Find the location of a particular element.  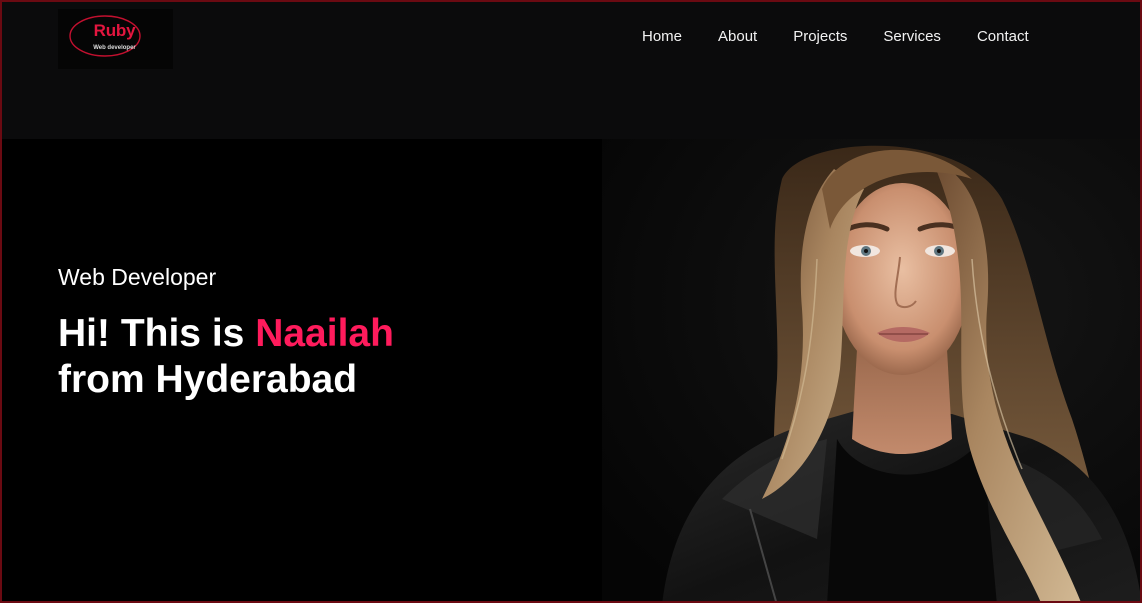

hero-greeting: Hi! This is is located at coordinates (157, 333).